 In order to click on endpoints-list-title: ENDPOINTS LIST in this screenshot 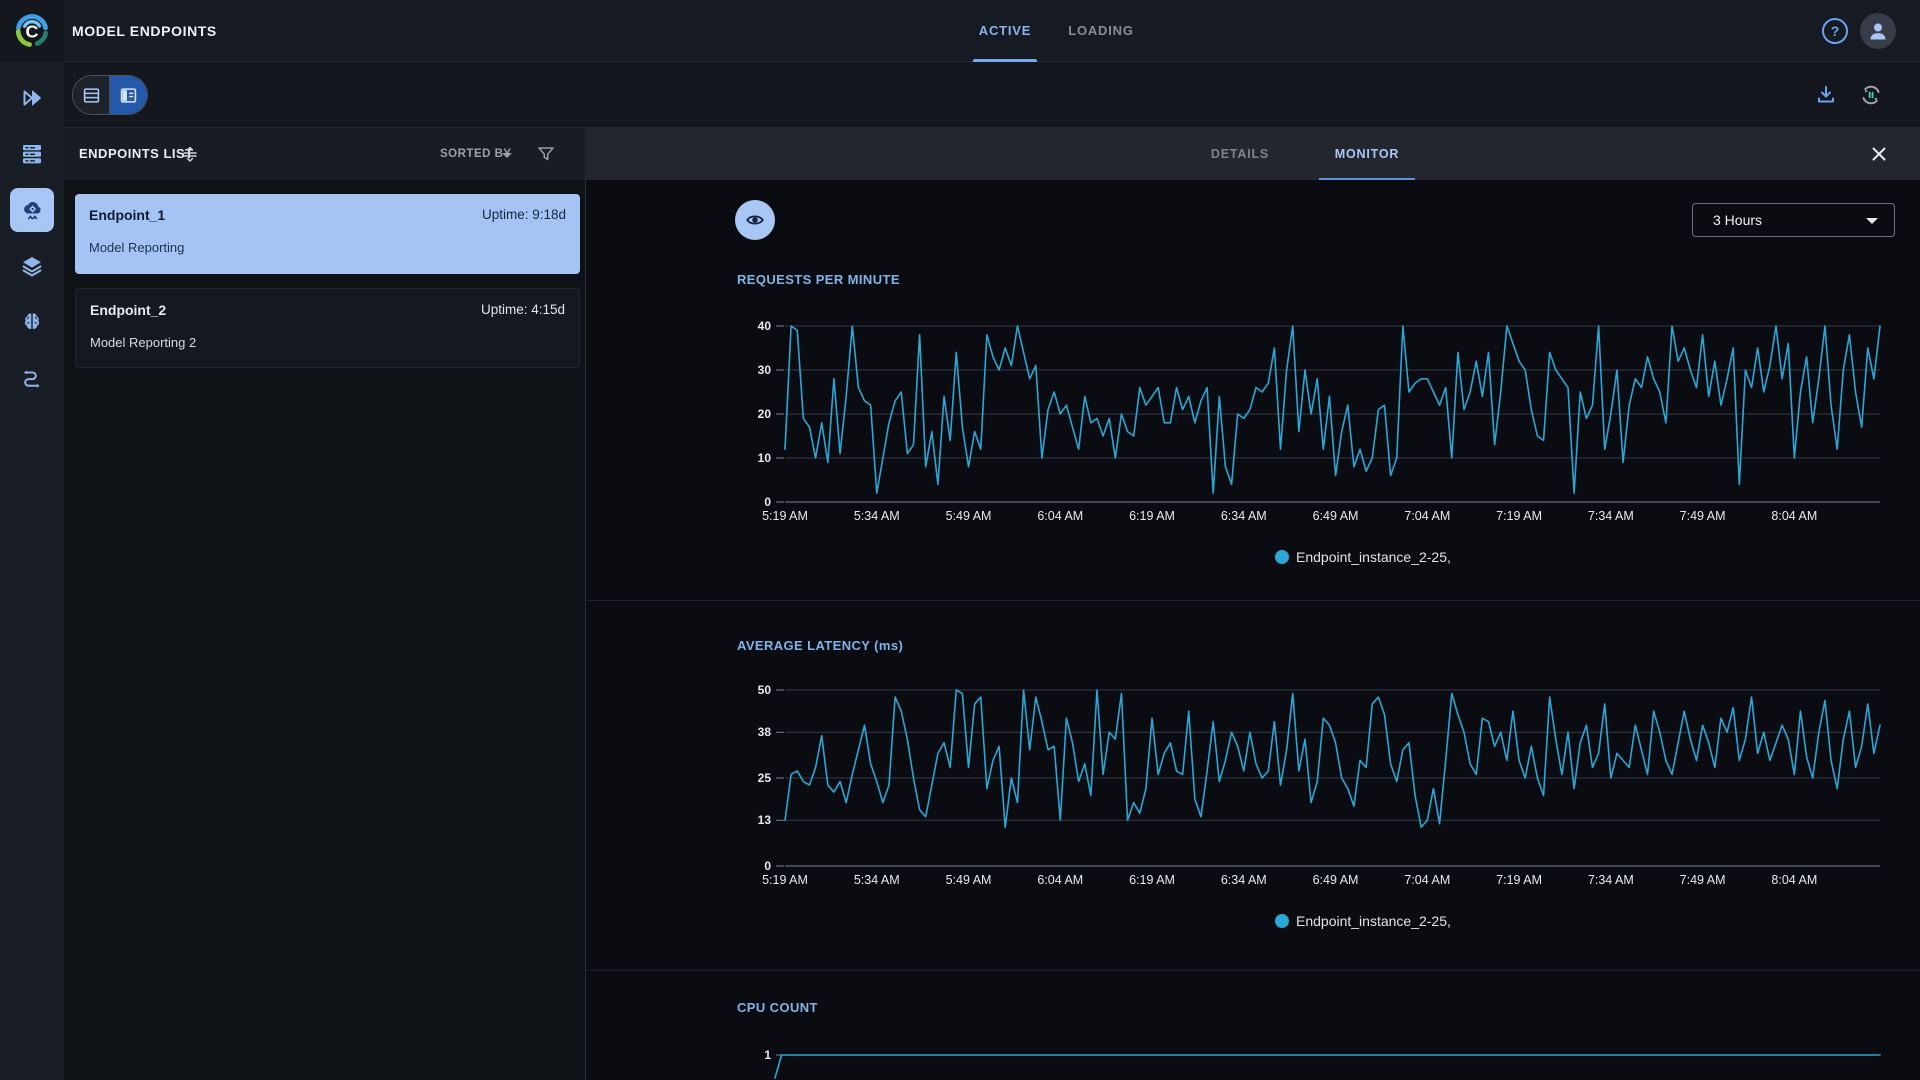, I will do `click(136, 153)`.